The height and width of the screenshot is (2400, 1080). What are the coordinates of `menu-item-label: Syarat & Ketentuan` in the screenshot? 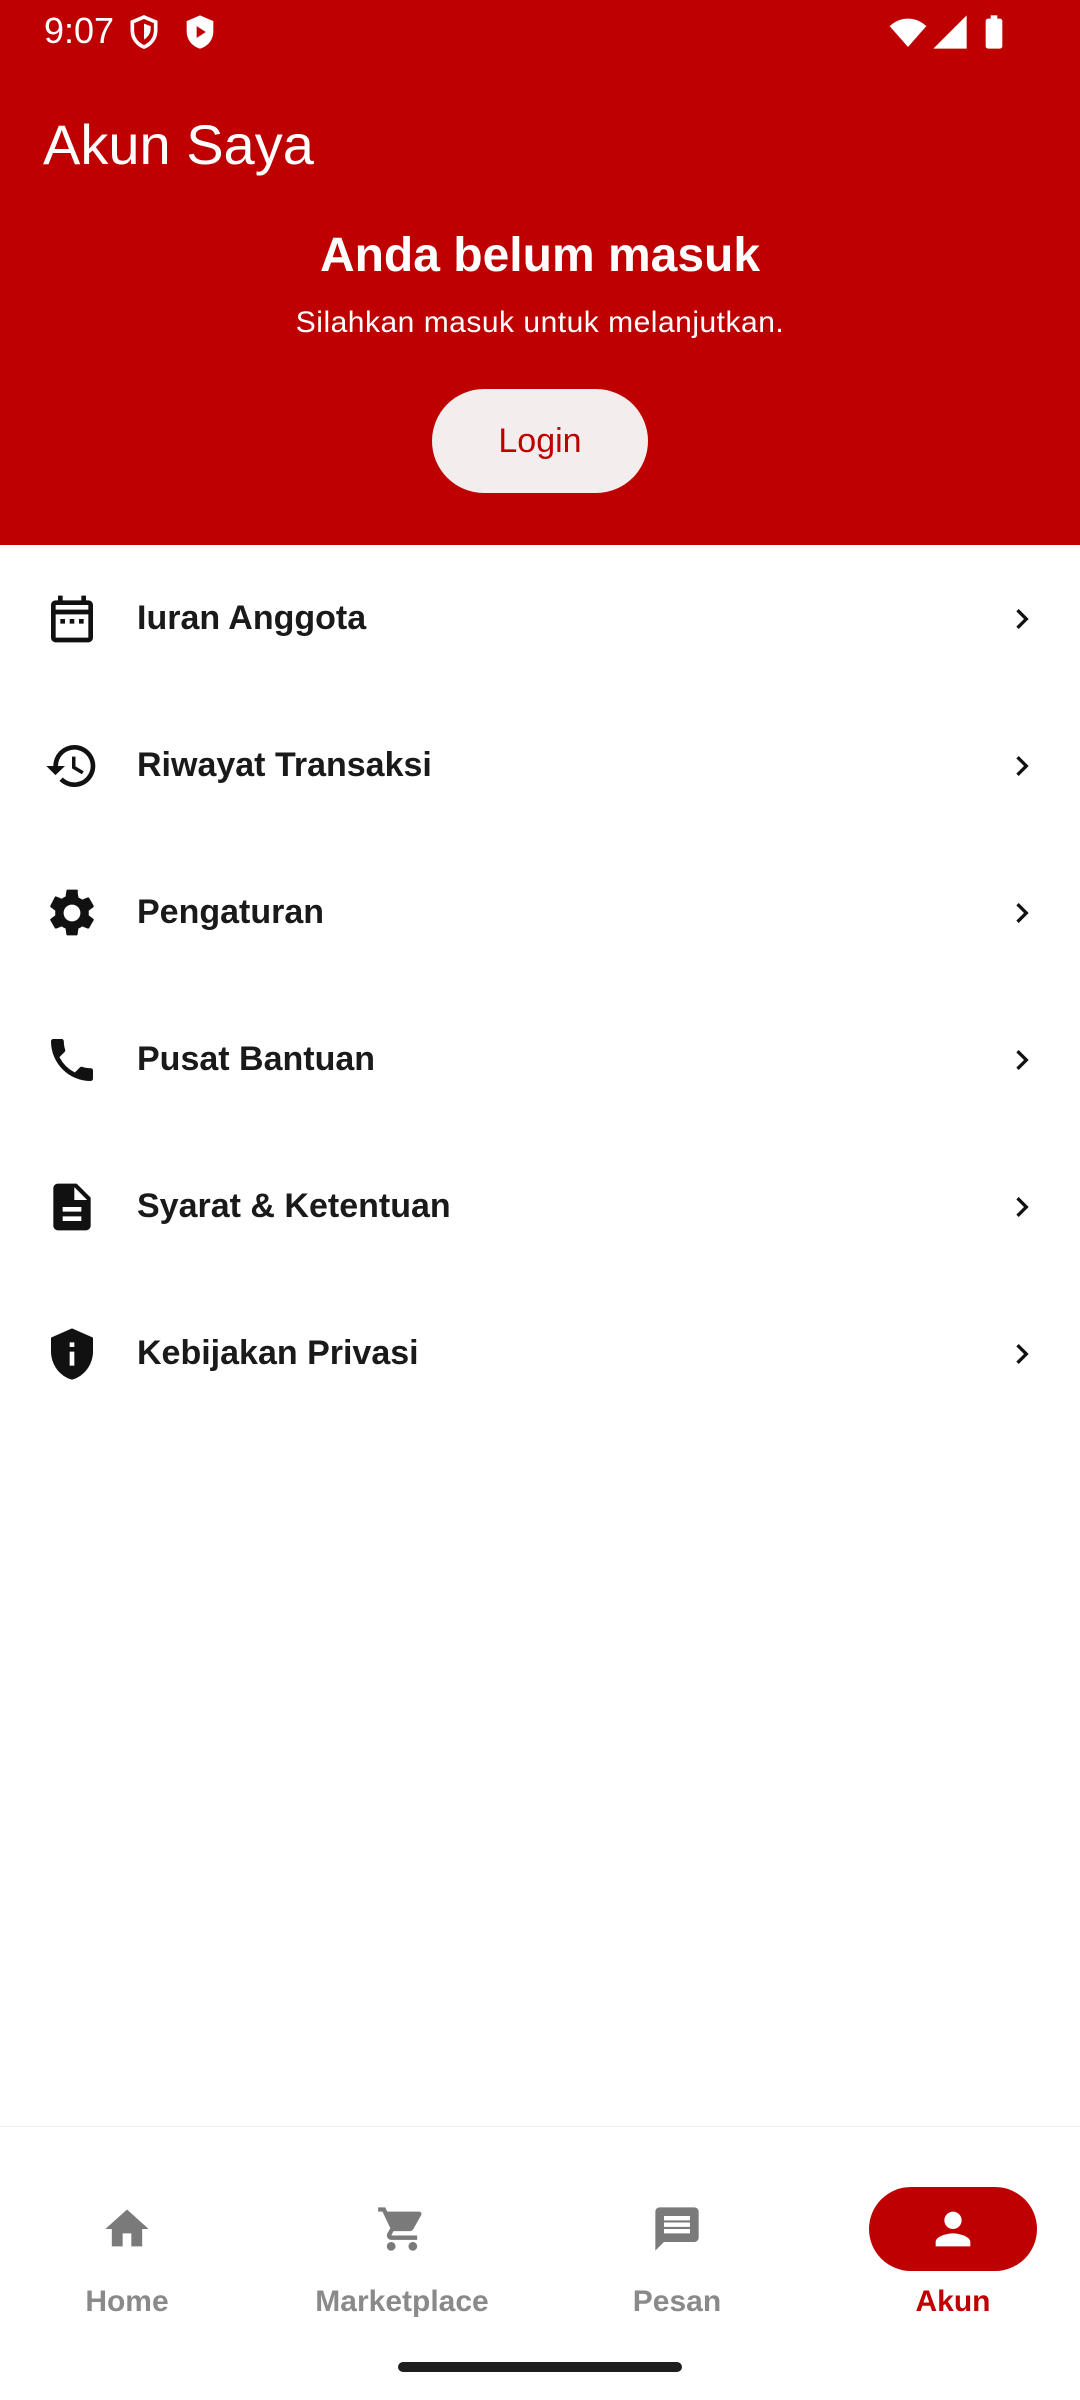 It's located at (294, 1206).